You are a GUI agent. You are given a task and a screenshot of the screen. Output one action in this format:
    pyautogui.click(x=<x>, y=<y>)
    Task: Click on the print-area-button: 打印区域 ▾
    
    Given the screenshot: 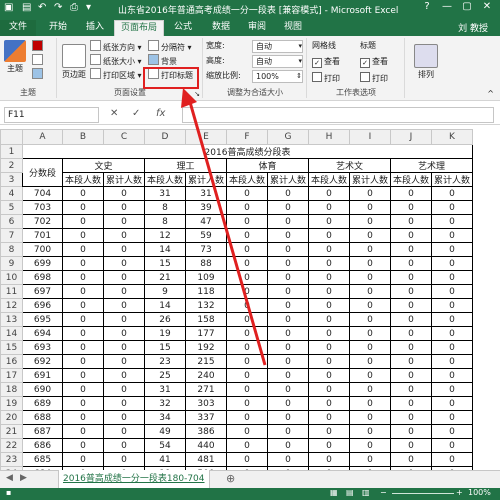 What is the action you would take?
    pyautogui.click(x=116, y=74)
    